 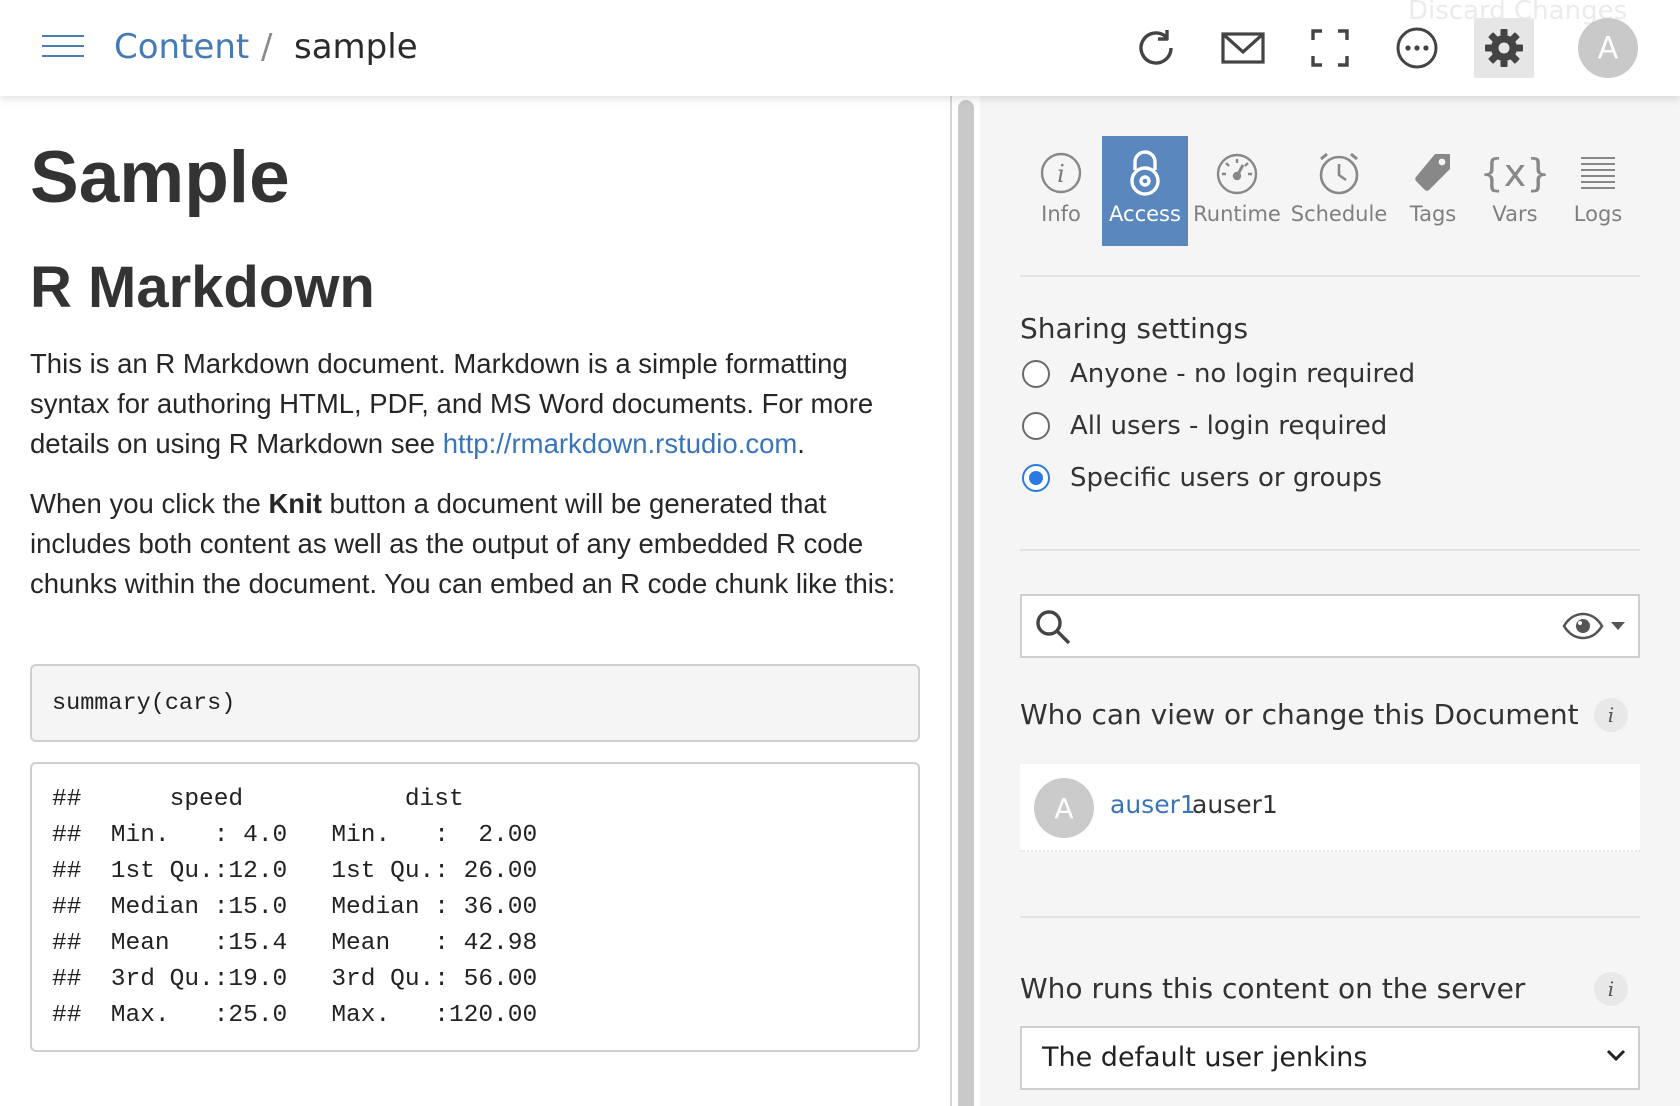 I want to click on document-title: Sample, so click(x=160, y=177).